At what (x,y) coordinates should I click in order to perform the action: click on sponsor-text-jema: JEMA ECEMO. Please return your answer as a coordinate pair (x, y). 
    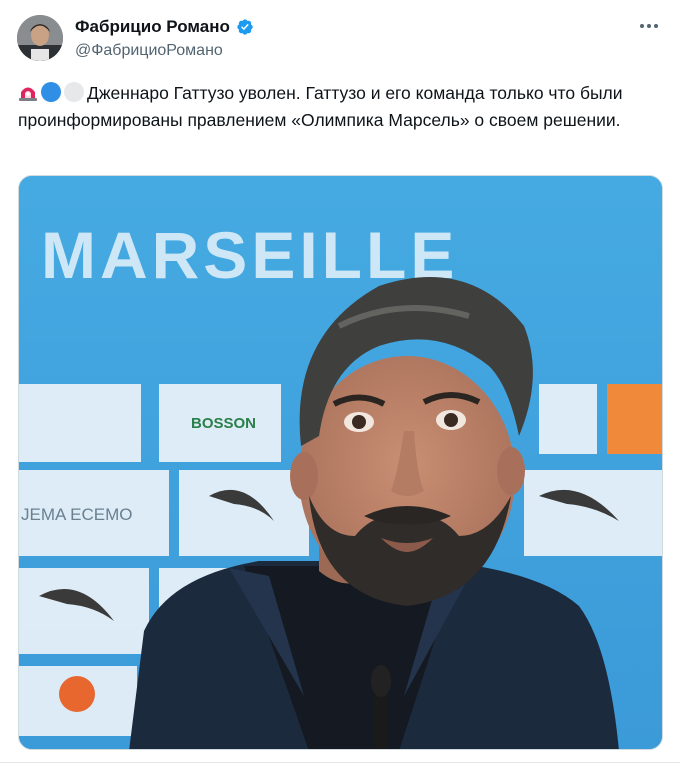
    Looking at the image, I should click on (76, 514).